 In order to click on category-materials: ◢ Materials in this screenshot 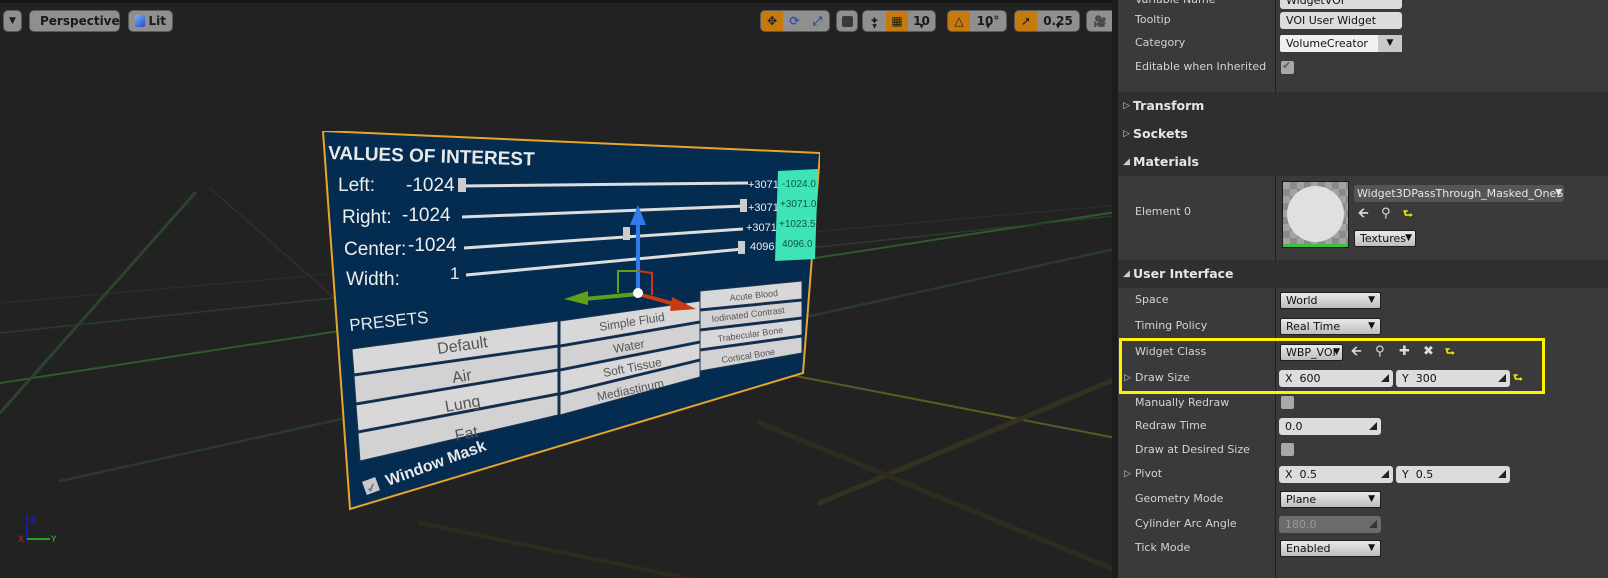, I will do `click(1363, 162)`.